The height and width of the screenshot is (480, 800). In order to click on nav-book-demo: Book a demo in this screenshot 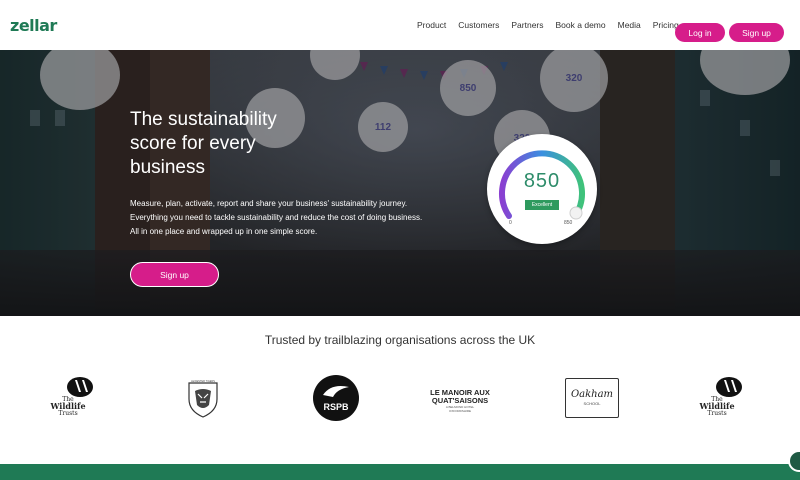, I will do `click(581, 25)`.